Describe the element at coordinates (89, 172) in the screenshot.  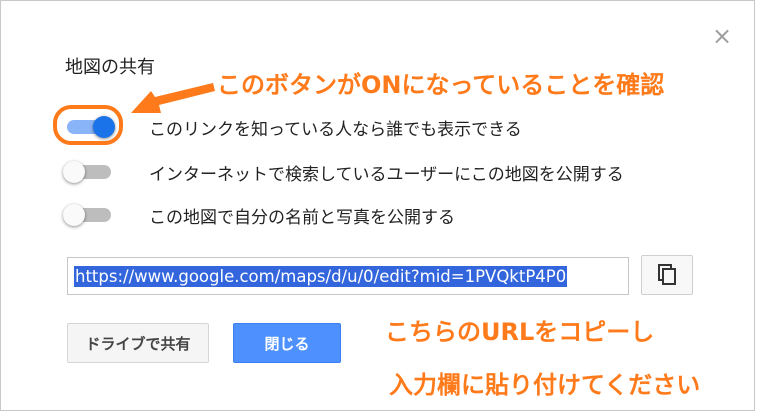
I see `public-search-toggle` at that location.